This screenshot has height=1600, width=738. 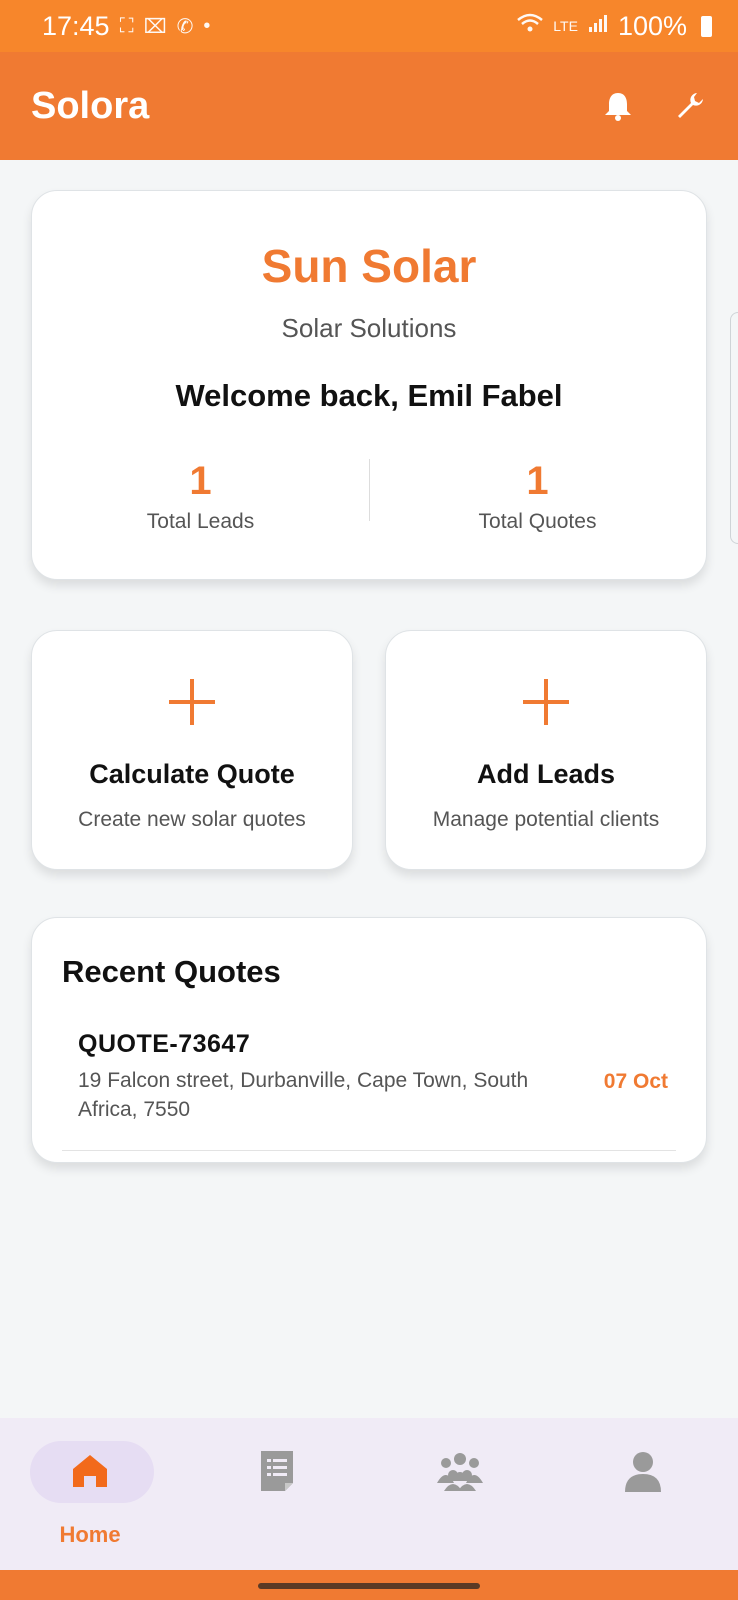 I want to click on wifi-icon, so click(x=530, y=26).